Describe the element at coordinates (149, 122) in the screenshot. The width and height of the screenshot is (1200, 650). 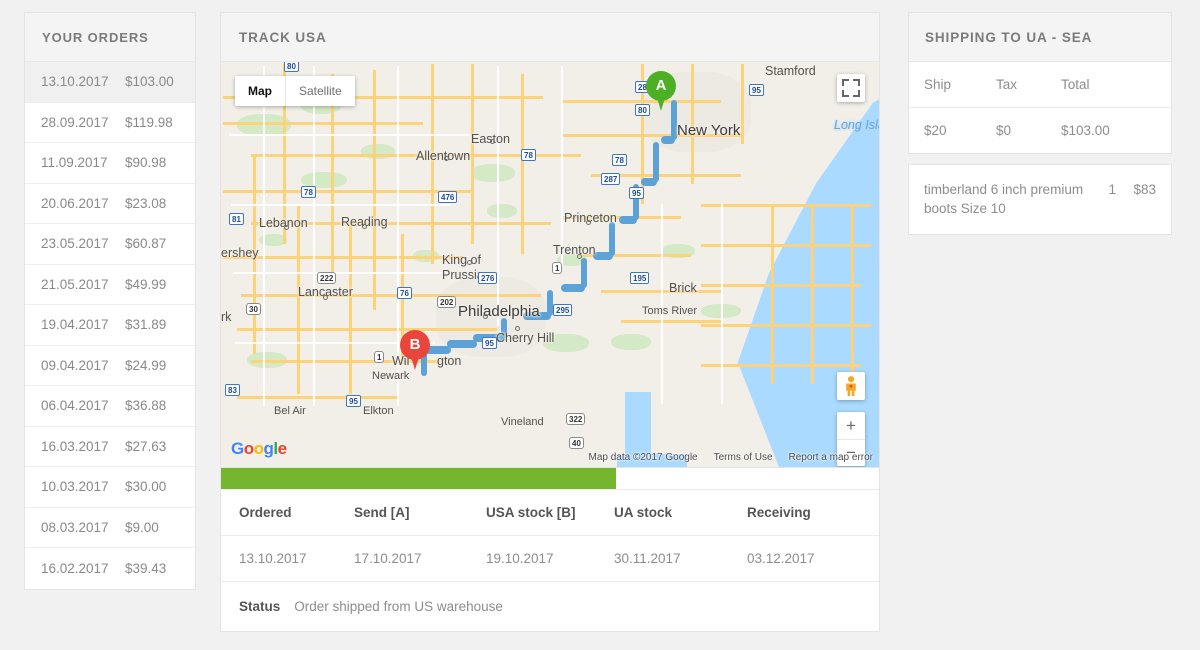
I see `order-amount: $119.98` at that location.